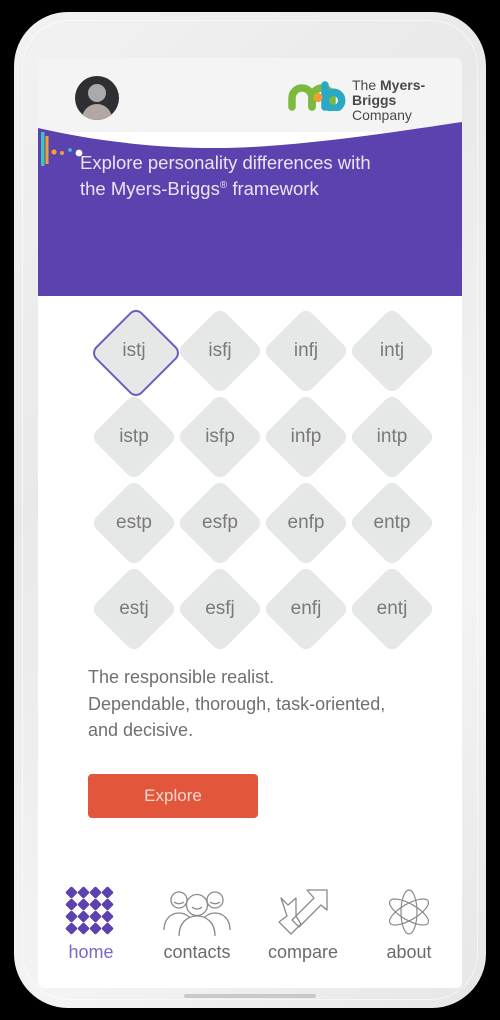 The width and height of the screenshot is (500, 1020). I want to click on banner-heading-line-1: Explore personality differences with, so click(225, 162).